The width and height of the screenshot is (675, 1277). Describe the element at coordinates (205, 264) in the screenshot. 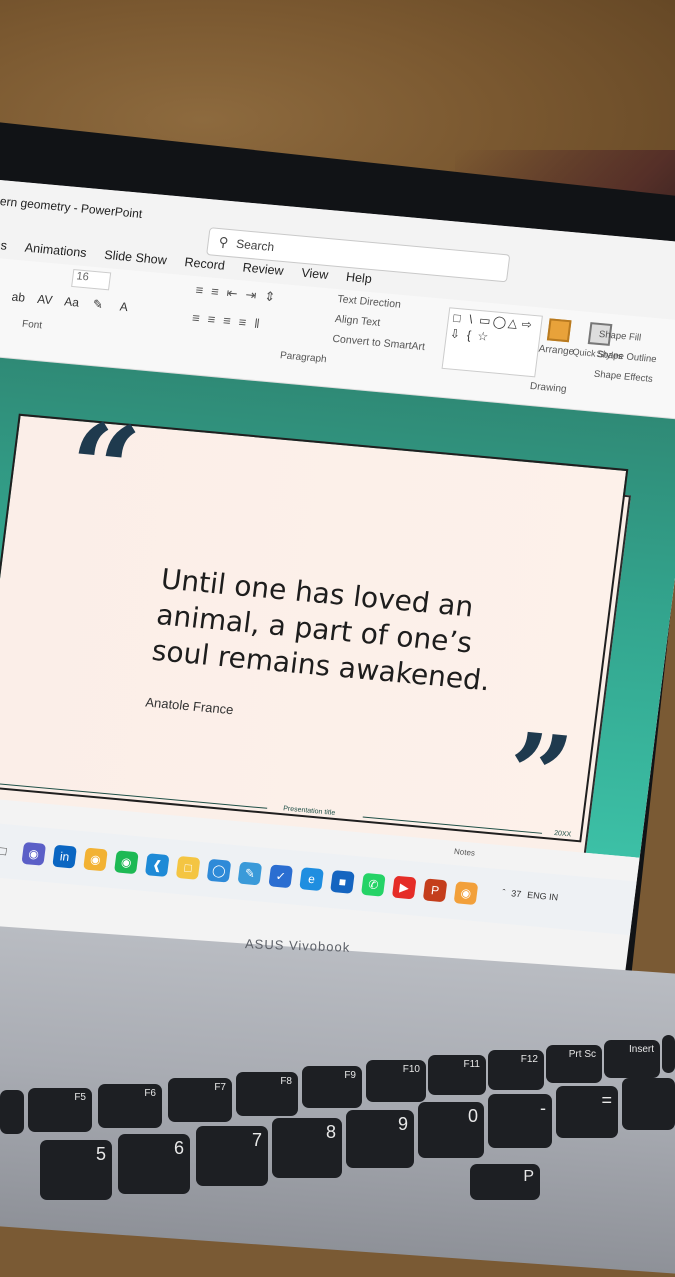

I see `tab-record: Record` at that location.